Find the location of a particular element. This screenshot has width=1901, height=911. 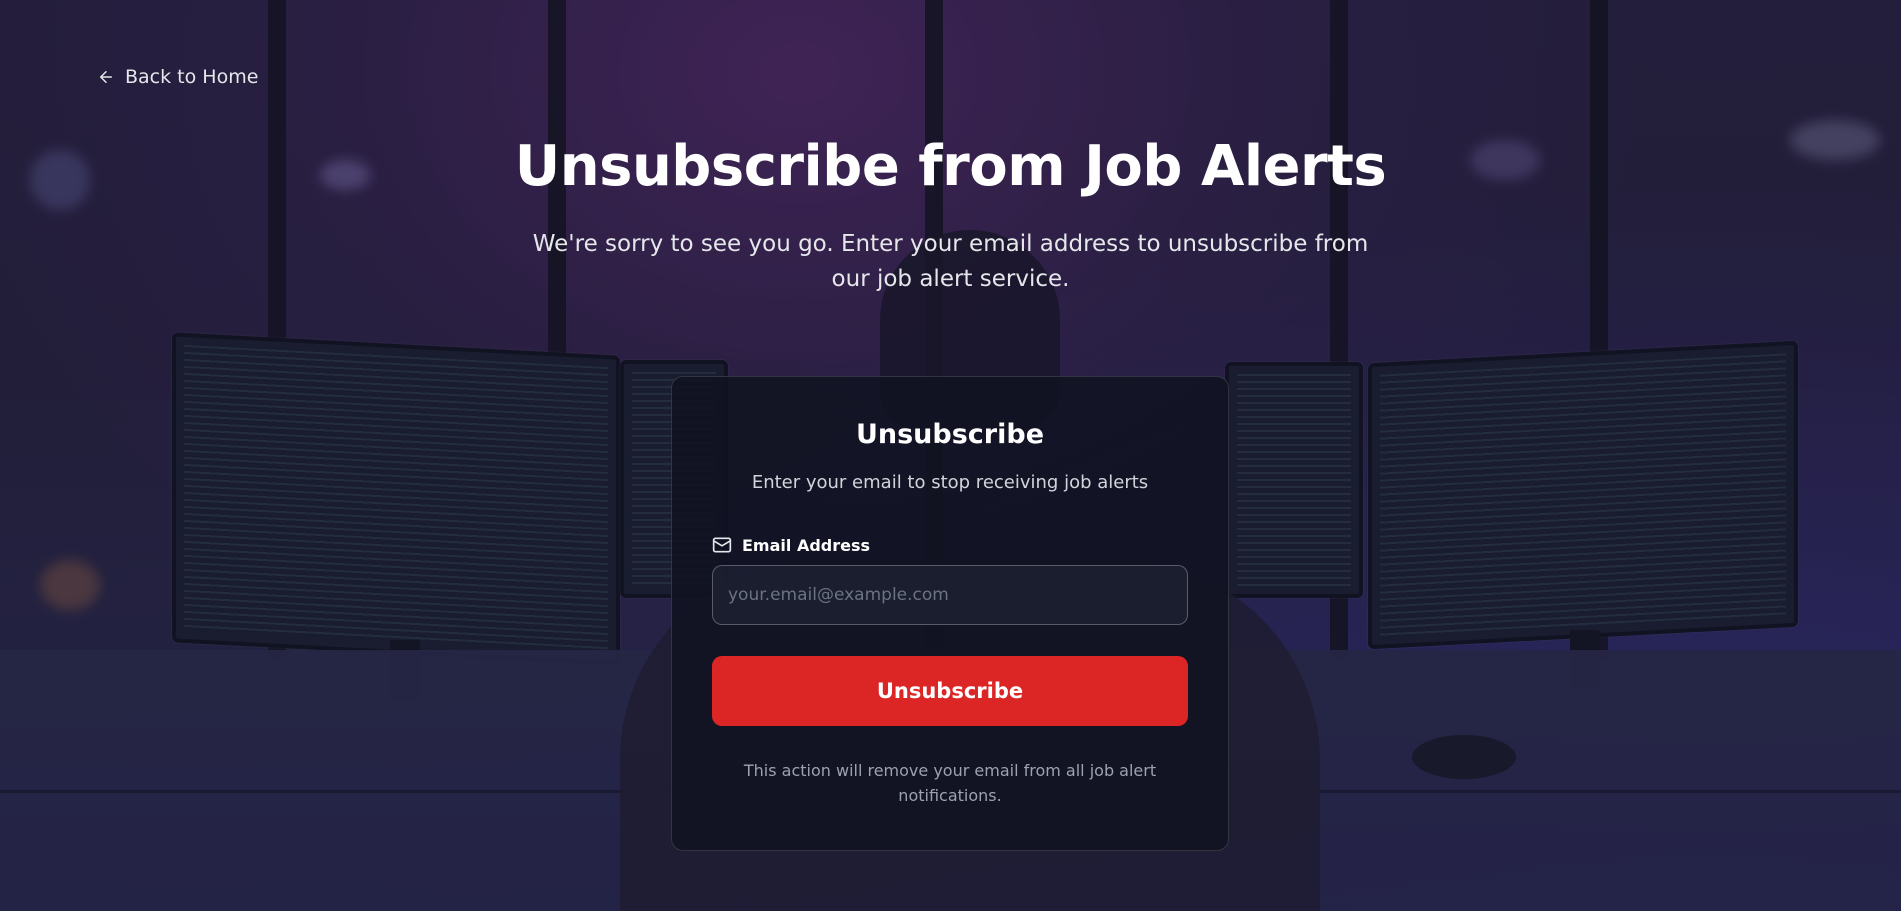

email-field-label: Email Address is located at coordinates (950, 545).